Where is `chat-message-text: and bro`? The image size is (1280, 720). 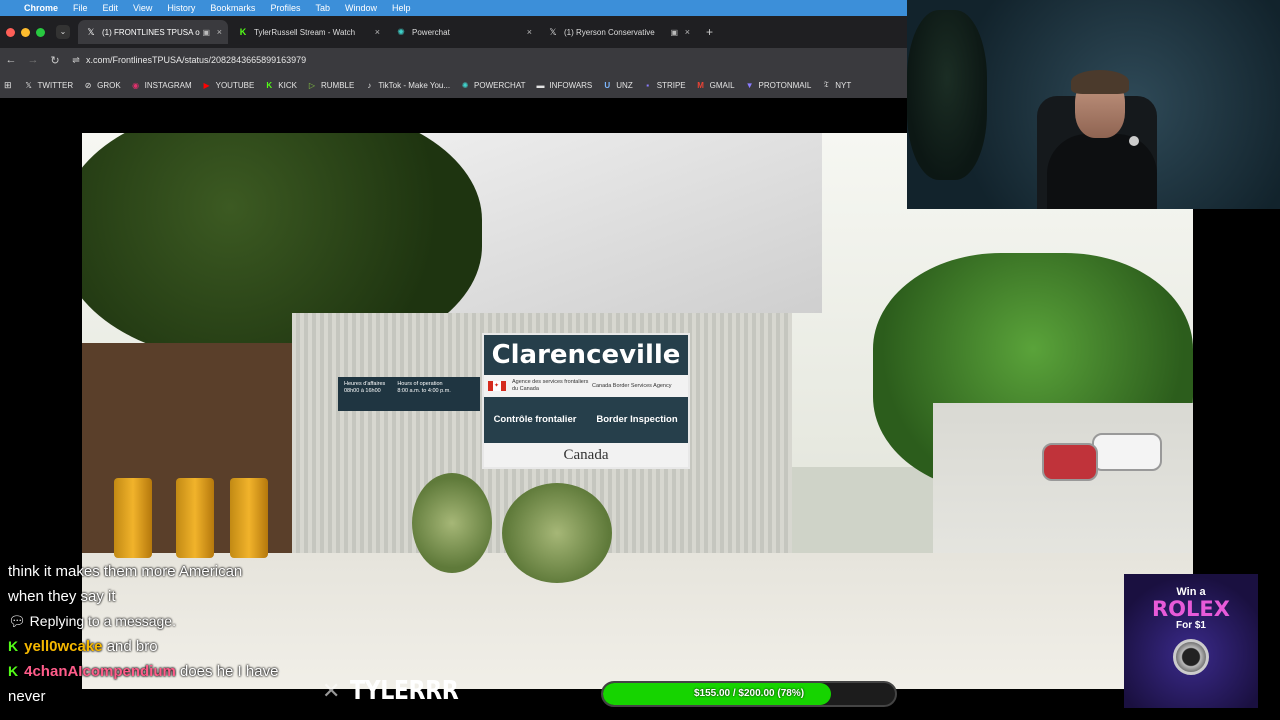
chat-message-text: and bro is located at coordinates (132, 646).